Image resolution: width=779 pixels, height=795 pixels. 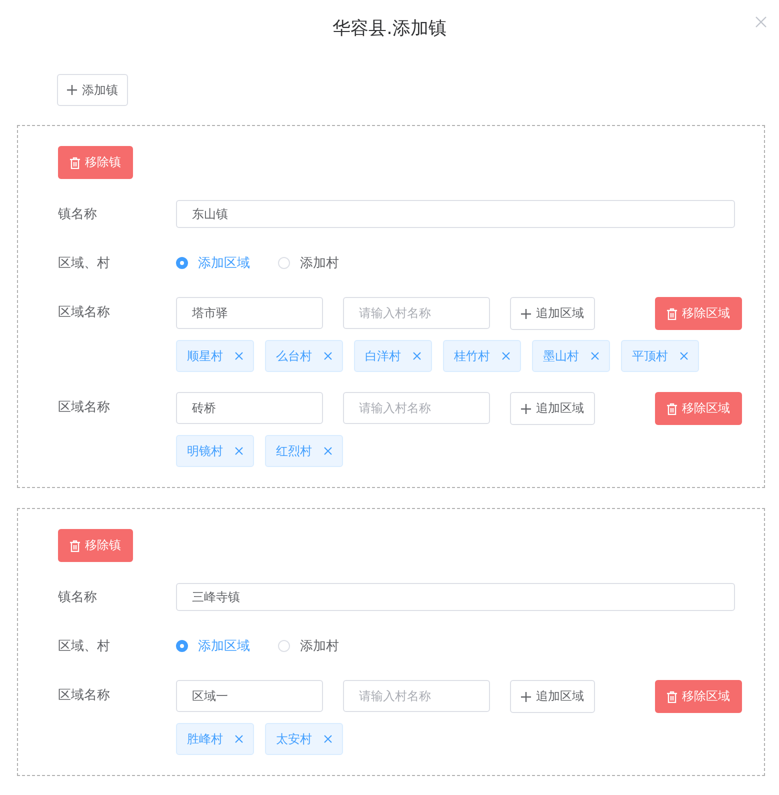 What do you see at coordinates (389, 28) in the screenshot?
I see `dialog-title: 华容县.添加镇` at bounding box center [389, 28].